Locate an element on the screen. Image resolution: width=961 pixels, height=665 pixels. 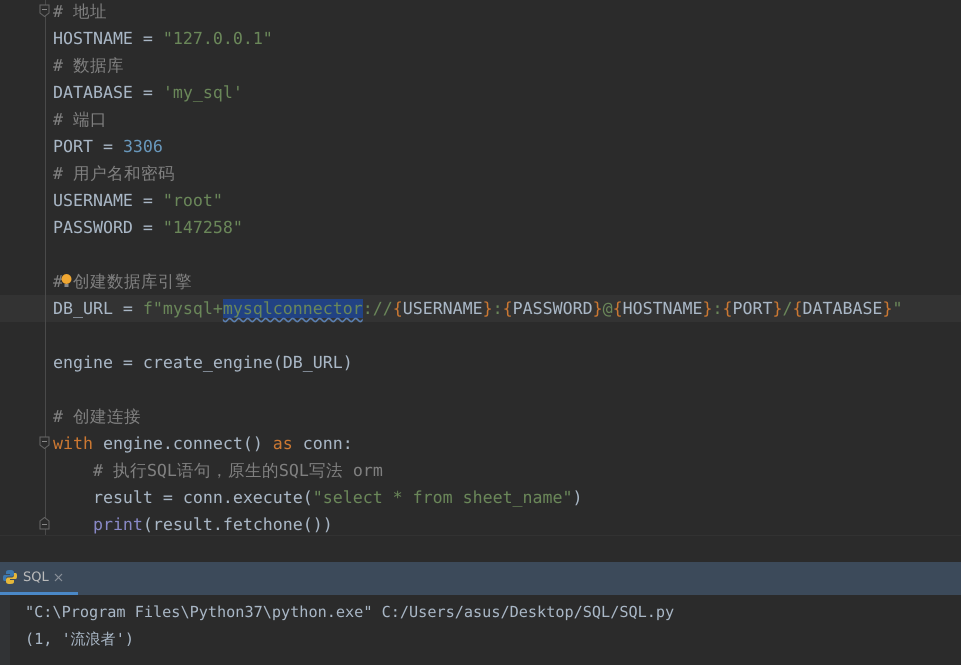
code-line: PORT = 3306 is located at coordinates (108, 146).